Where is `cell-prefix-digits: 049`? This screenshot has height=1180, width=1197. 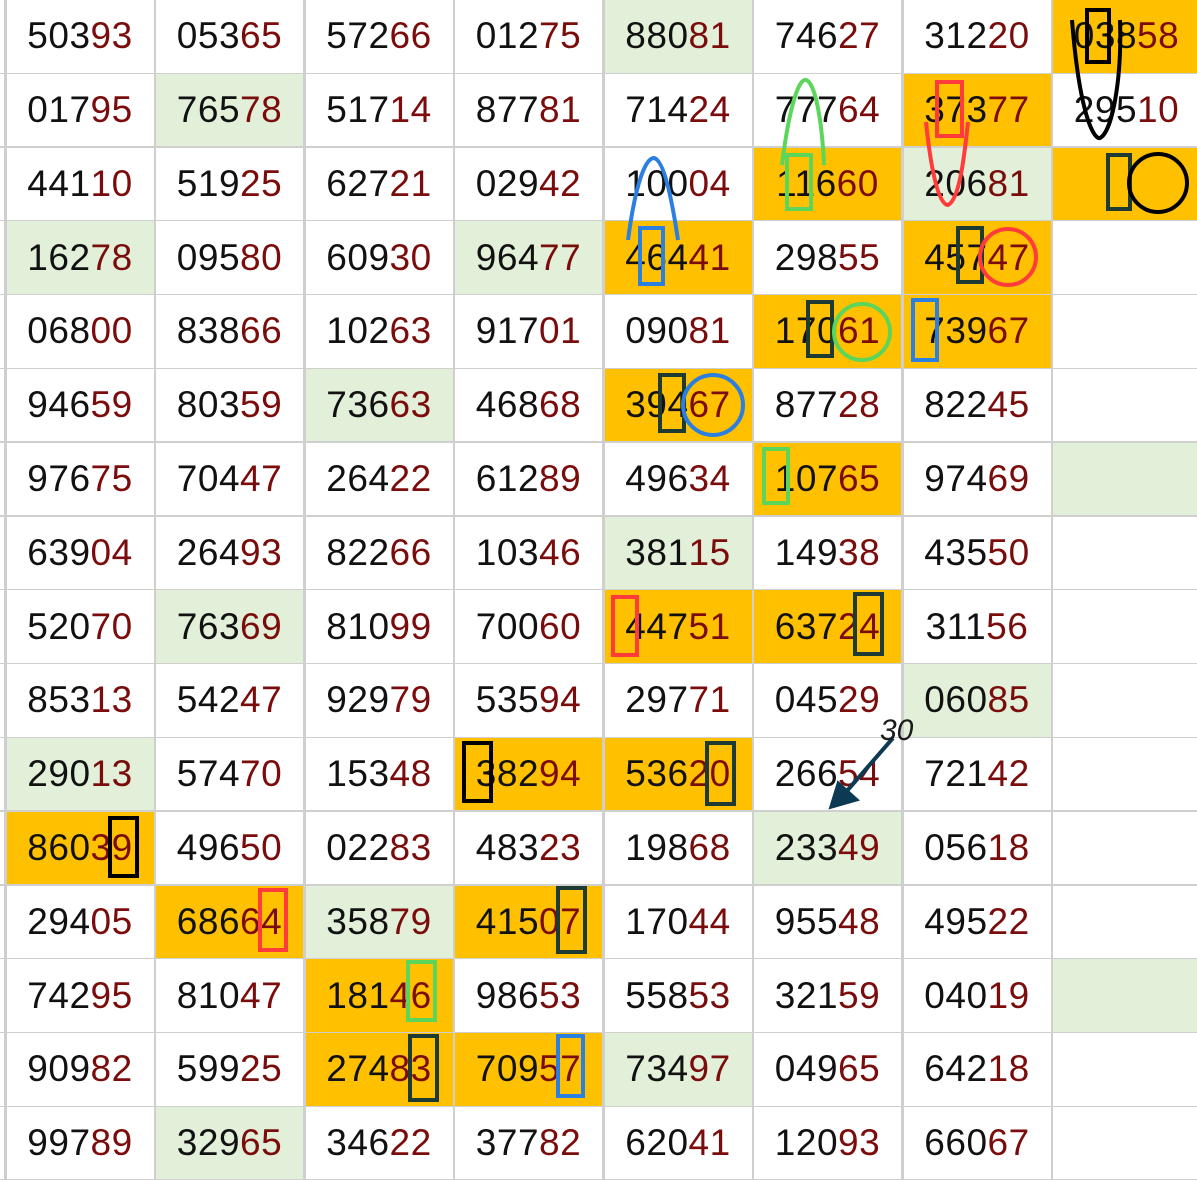
cell-prefix-digits: 049 is located at coordinates (806, 1069).